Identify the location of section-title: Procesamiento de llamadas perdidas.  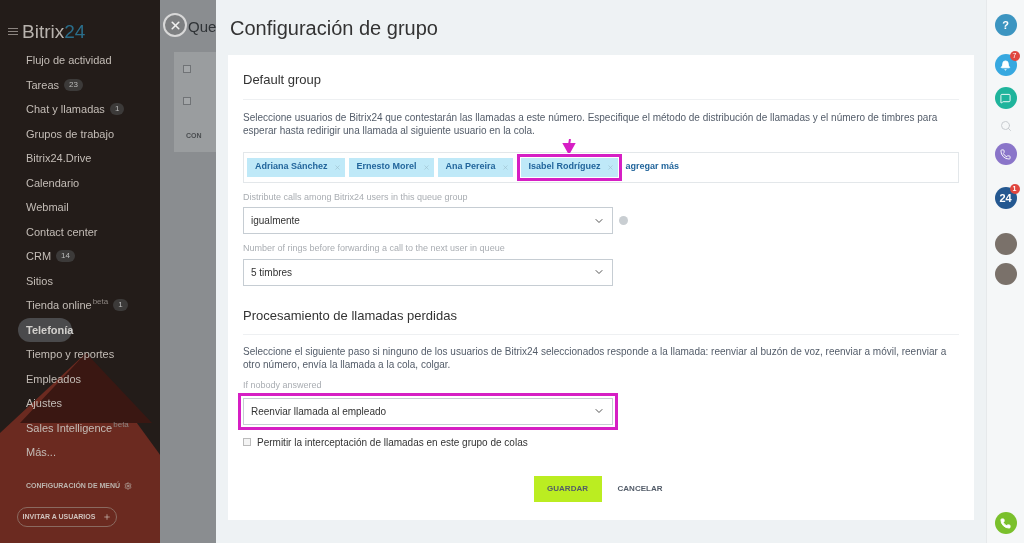
(601, 320).